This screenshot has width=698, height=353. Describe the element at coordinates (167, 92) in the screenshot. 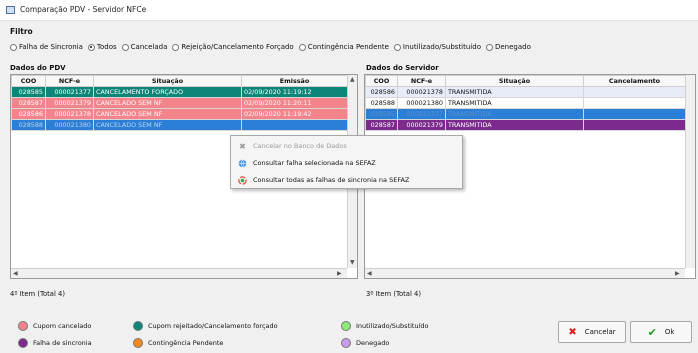

I see `table-cell-situacao: CANCELAMENTO FORÇADO` at that location.